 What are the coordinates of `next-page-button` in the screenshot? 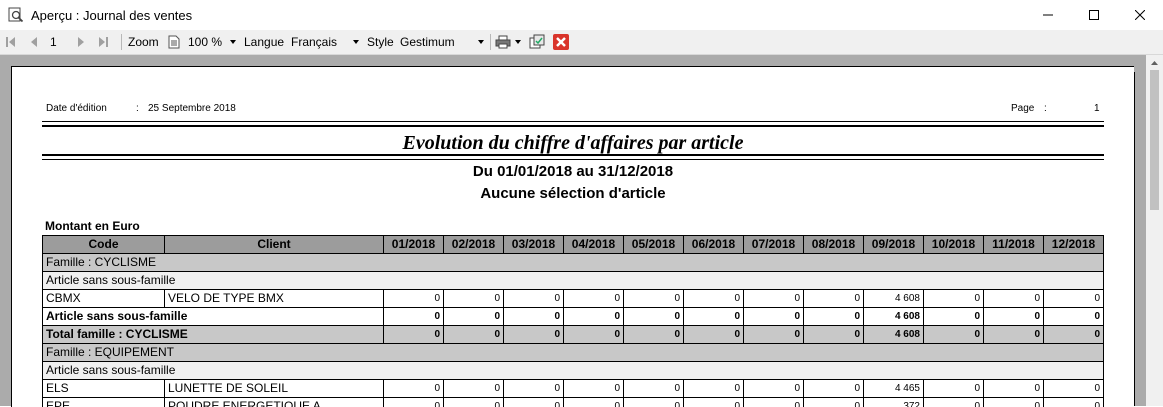 It's located at (81, 42).